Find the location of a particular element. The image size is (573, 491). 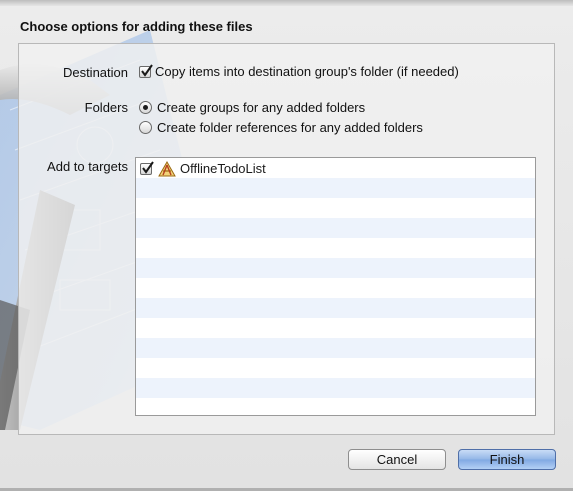

folders-groups-radio is located at coordinates (145, 107).